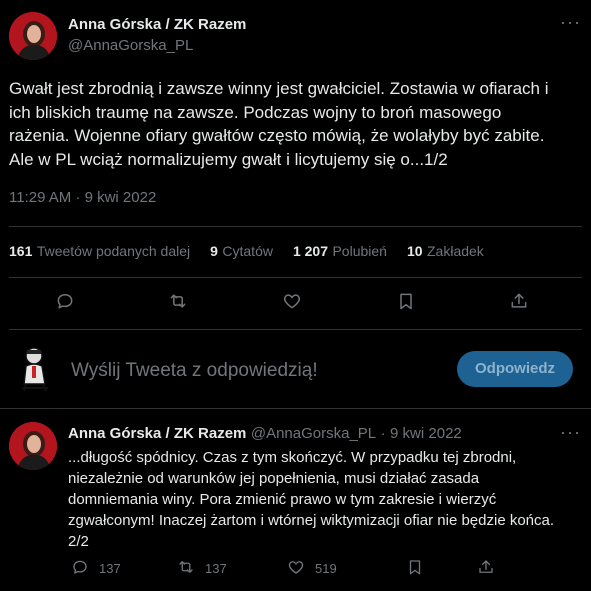 The width and height of the screenshot is (591, 591). Describe the element at coordinates (113, 251) in the screenshot. I see `retweets-label: Tweetów podanych dalej` at that location.